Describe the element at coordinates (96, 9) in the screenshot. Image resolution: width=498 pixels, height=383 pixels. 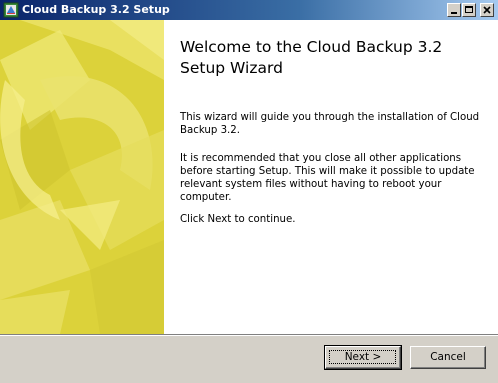
I see `window-title: Cloud Backup 3.2 Setup` at that location.